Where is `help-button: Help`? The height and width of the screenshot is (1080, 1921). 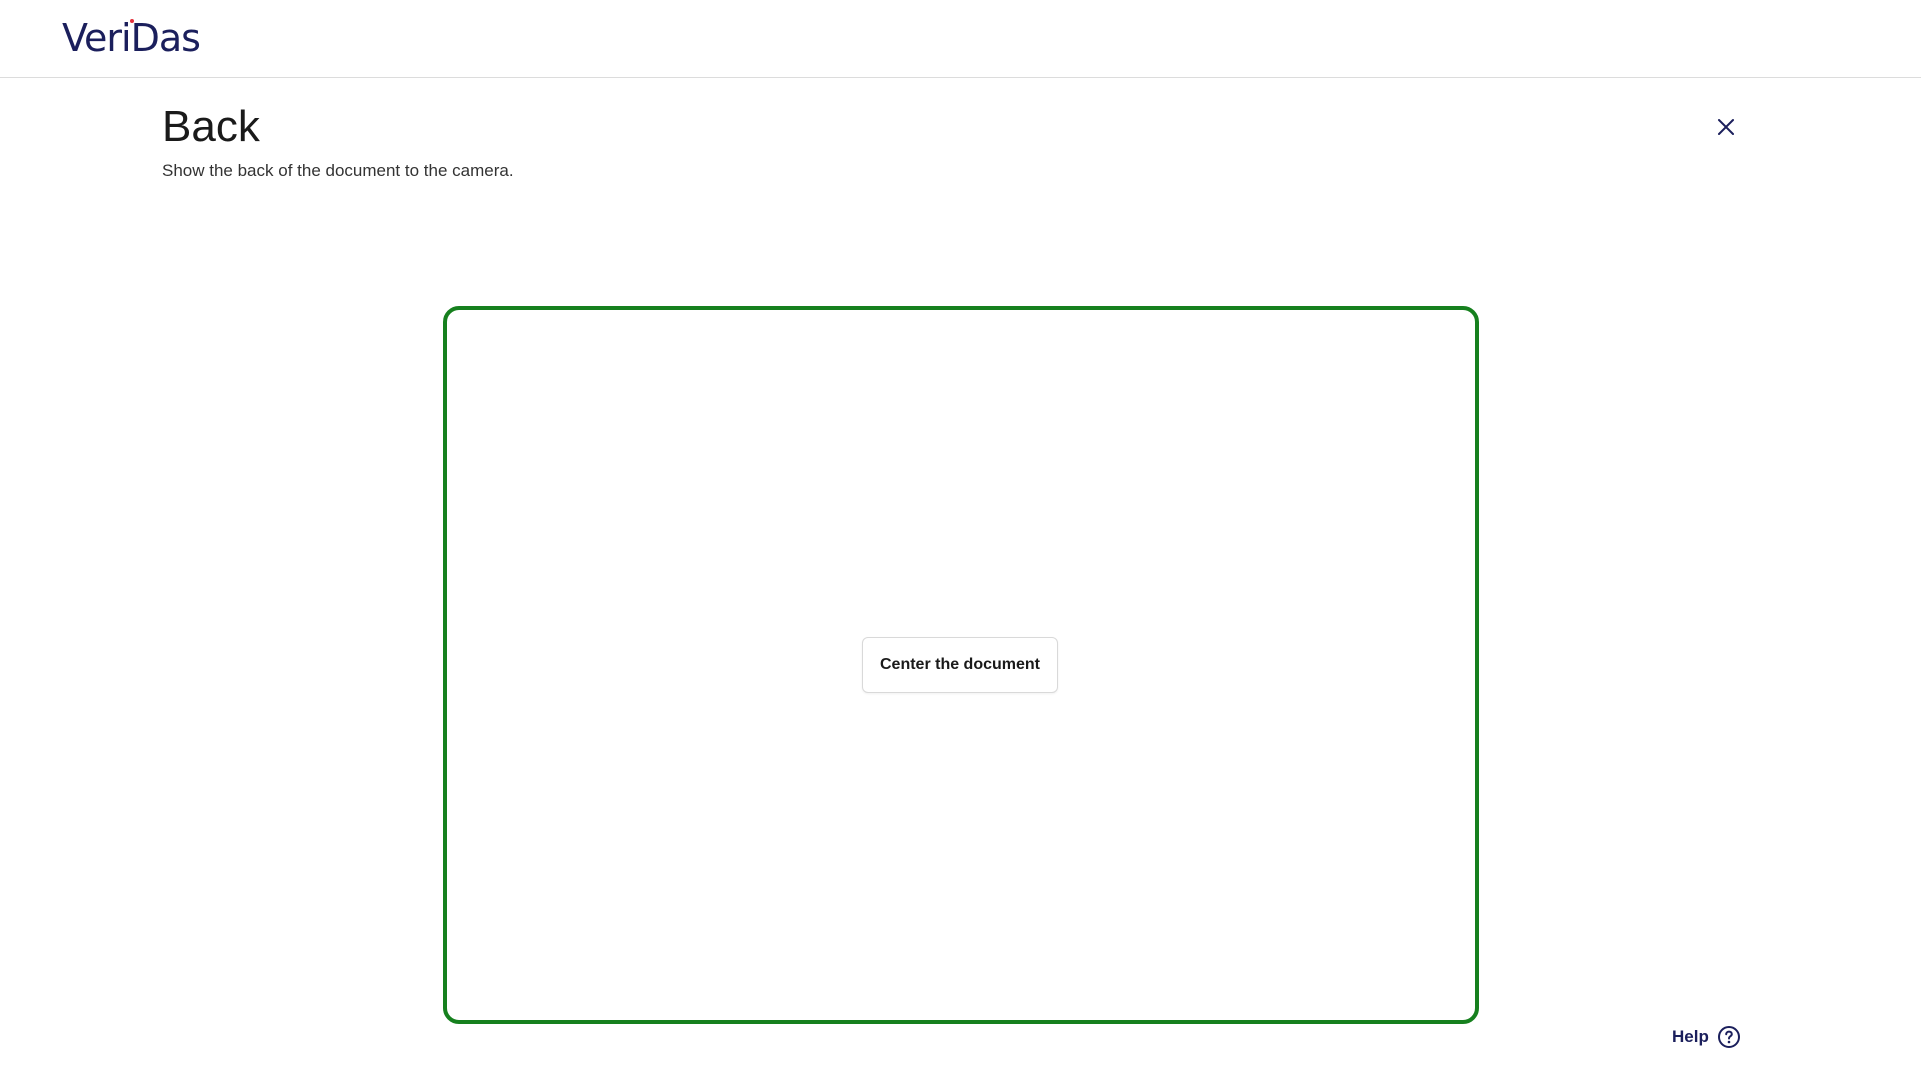 help-button: Help is located at coordinates (1706, 1037).